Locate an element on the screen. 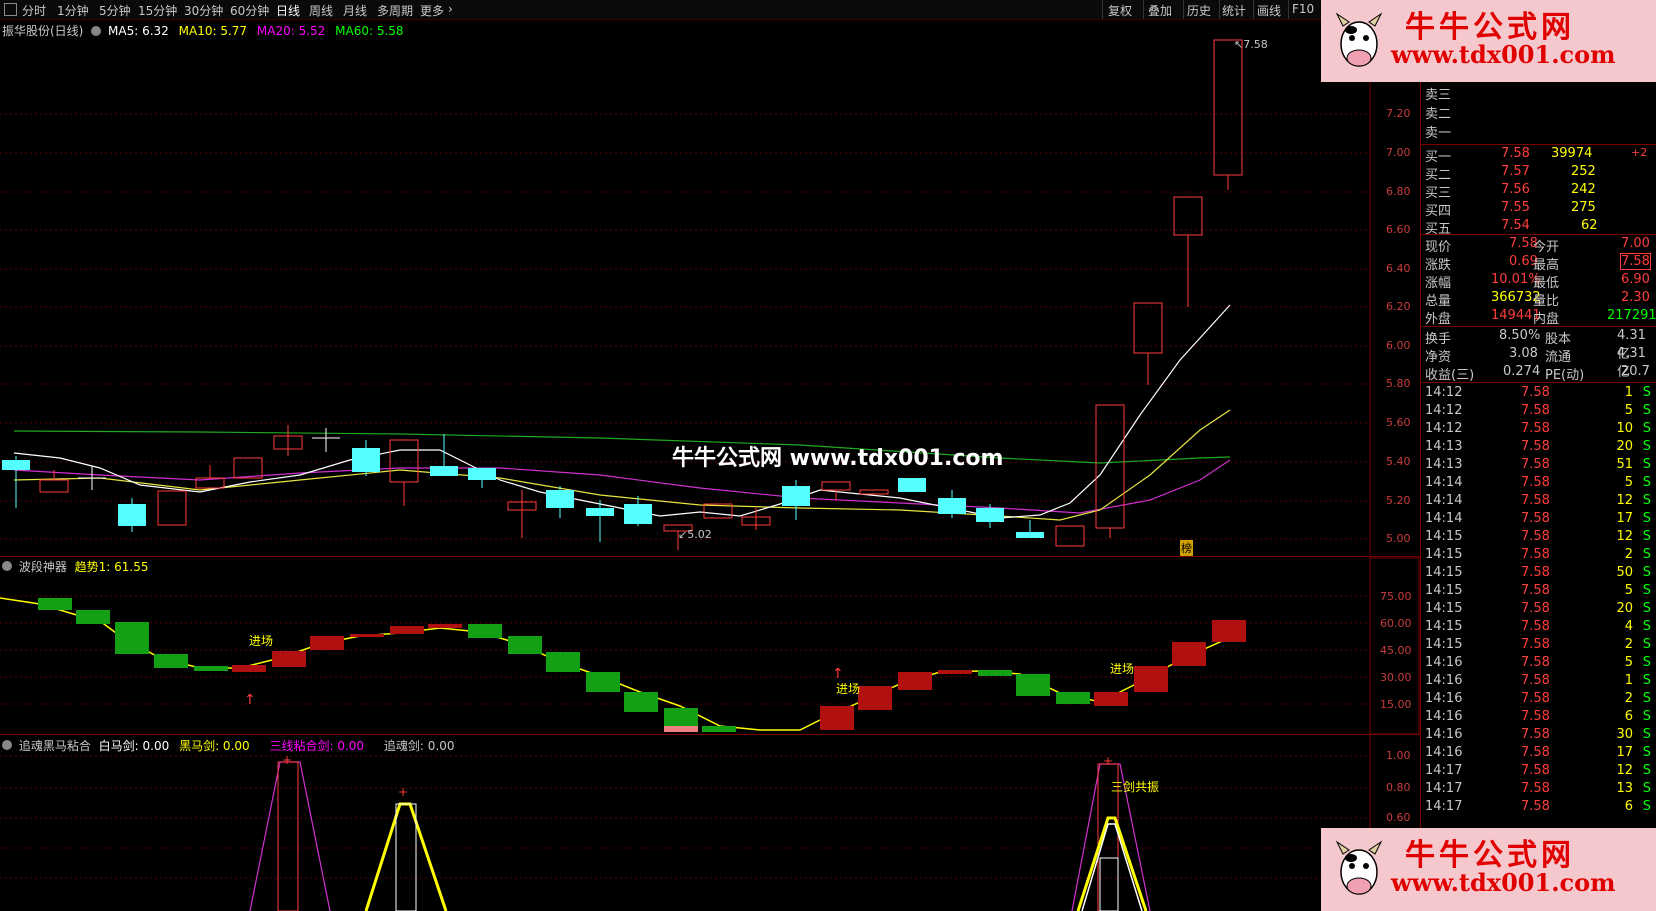 This screenshot has height=911, width=1656. tab-period-3: 15分钟 is located at coordinates (157, 10).